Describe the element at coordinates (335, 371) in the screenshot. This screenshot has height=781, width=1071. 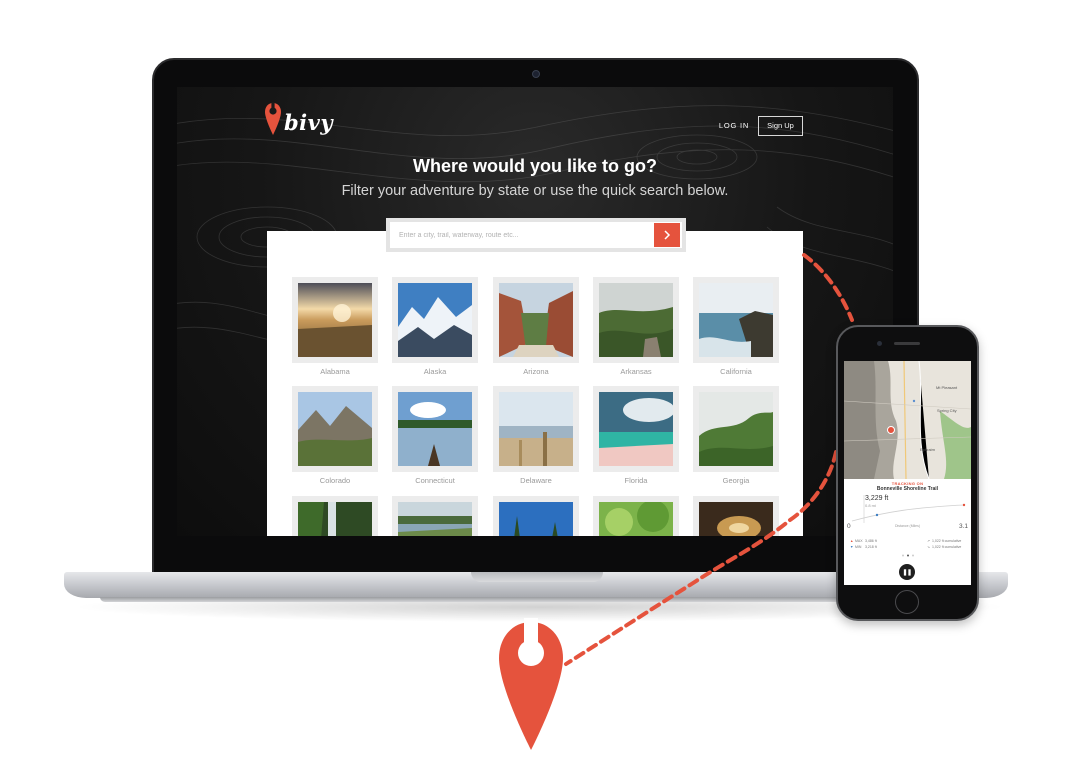
I see `state-label-alabama: Alabama` at that location.